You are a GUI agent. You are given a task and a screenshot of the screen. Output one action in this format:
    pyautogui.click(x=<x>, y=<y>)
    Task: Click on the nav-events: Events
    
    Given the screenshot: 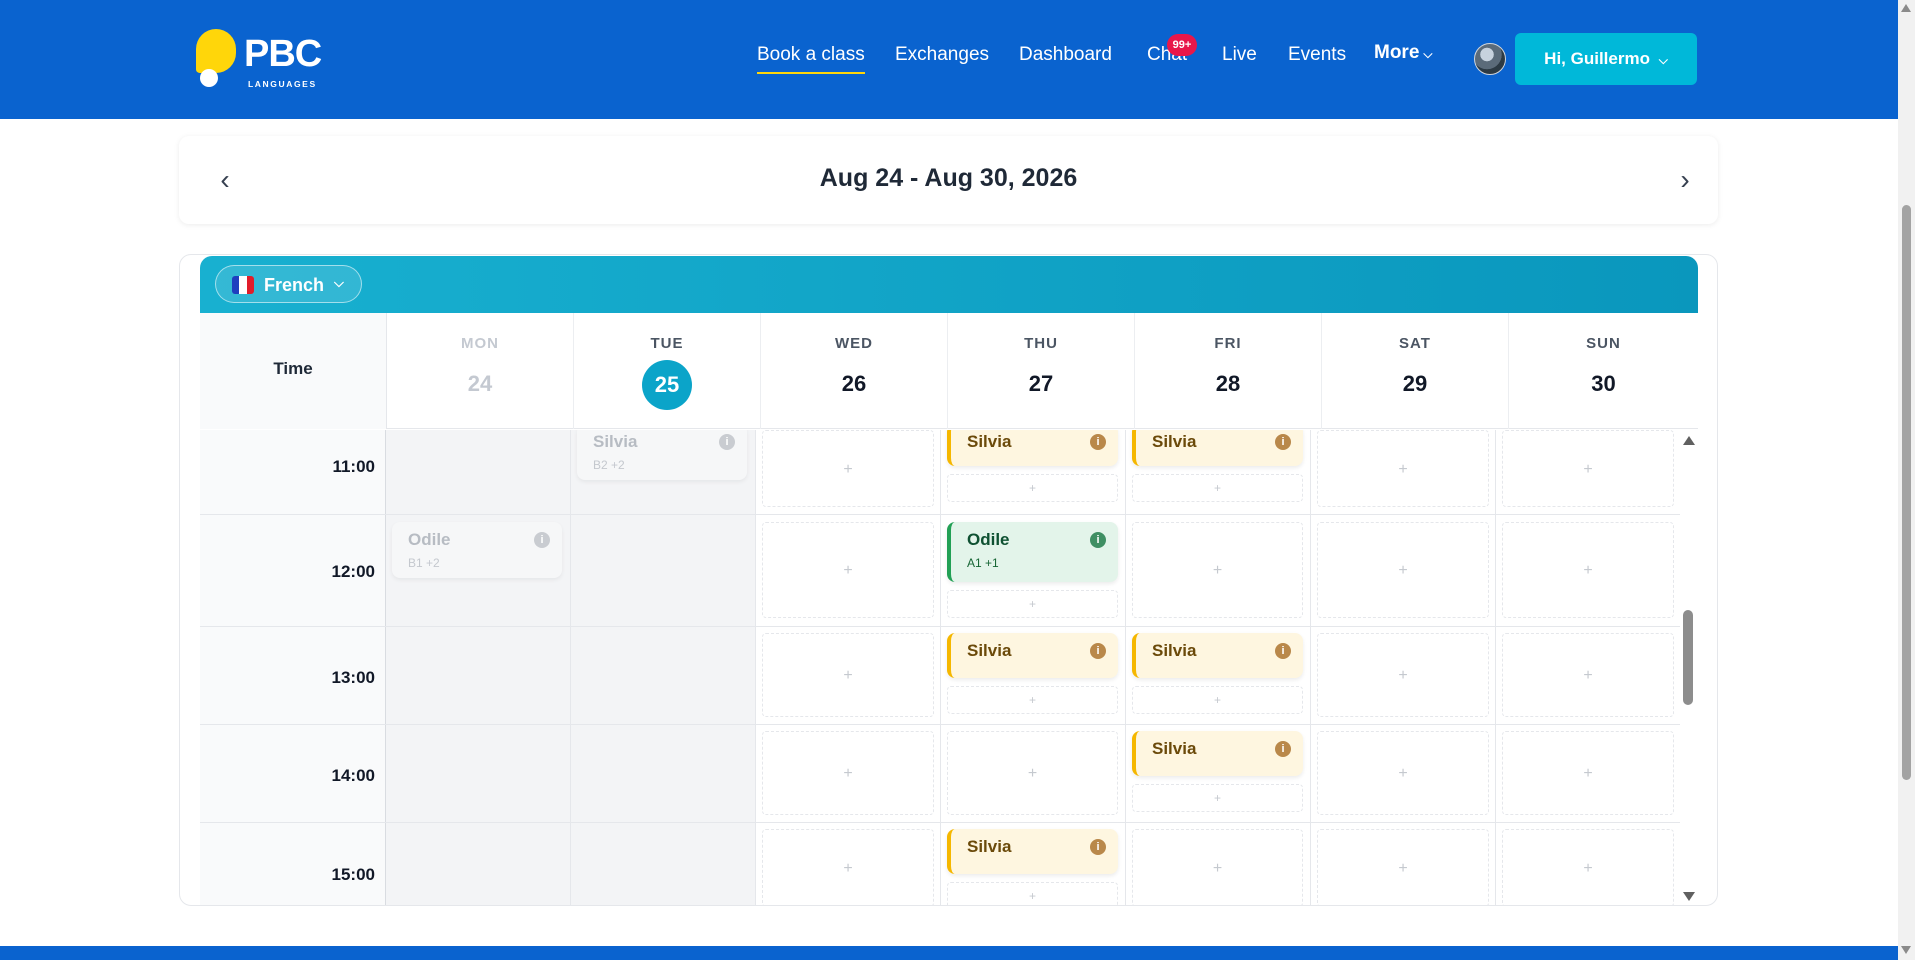 What is the action you would take?
    pyautogui.click(x=1317, y=59)
    